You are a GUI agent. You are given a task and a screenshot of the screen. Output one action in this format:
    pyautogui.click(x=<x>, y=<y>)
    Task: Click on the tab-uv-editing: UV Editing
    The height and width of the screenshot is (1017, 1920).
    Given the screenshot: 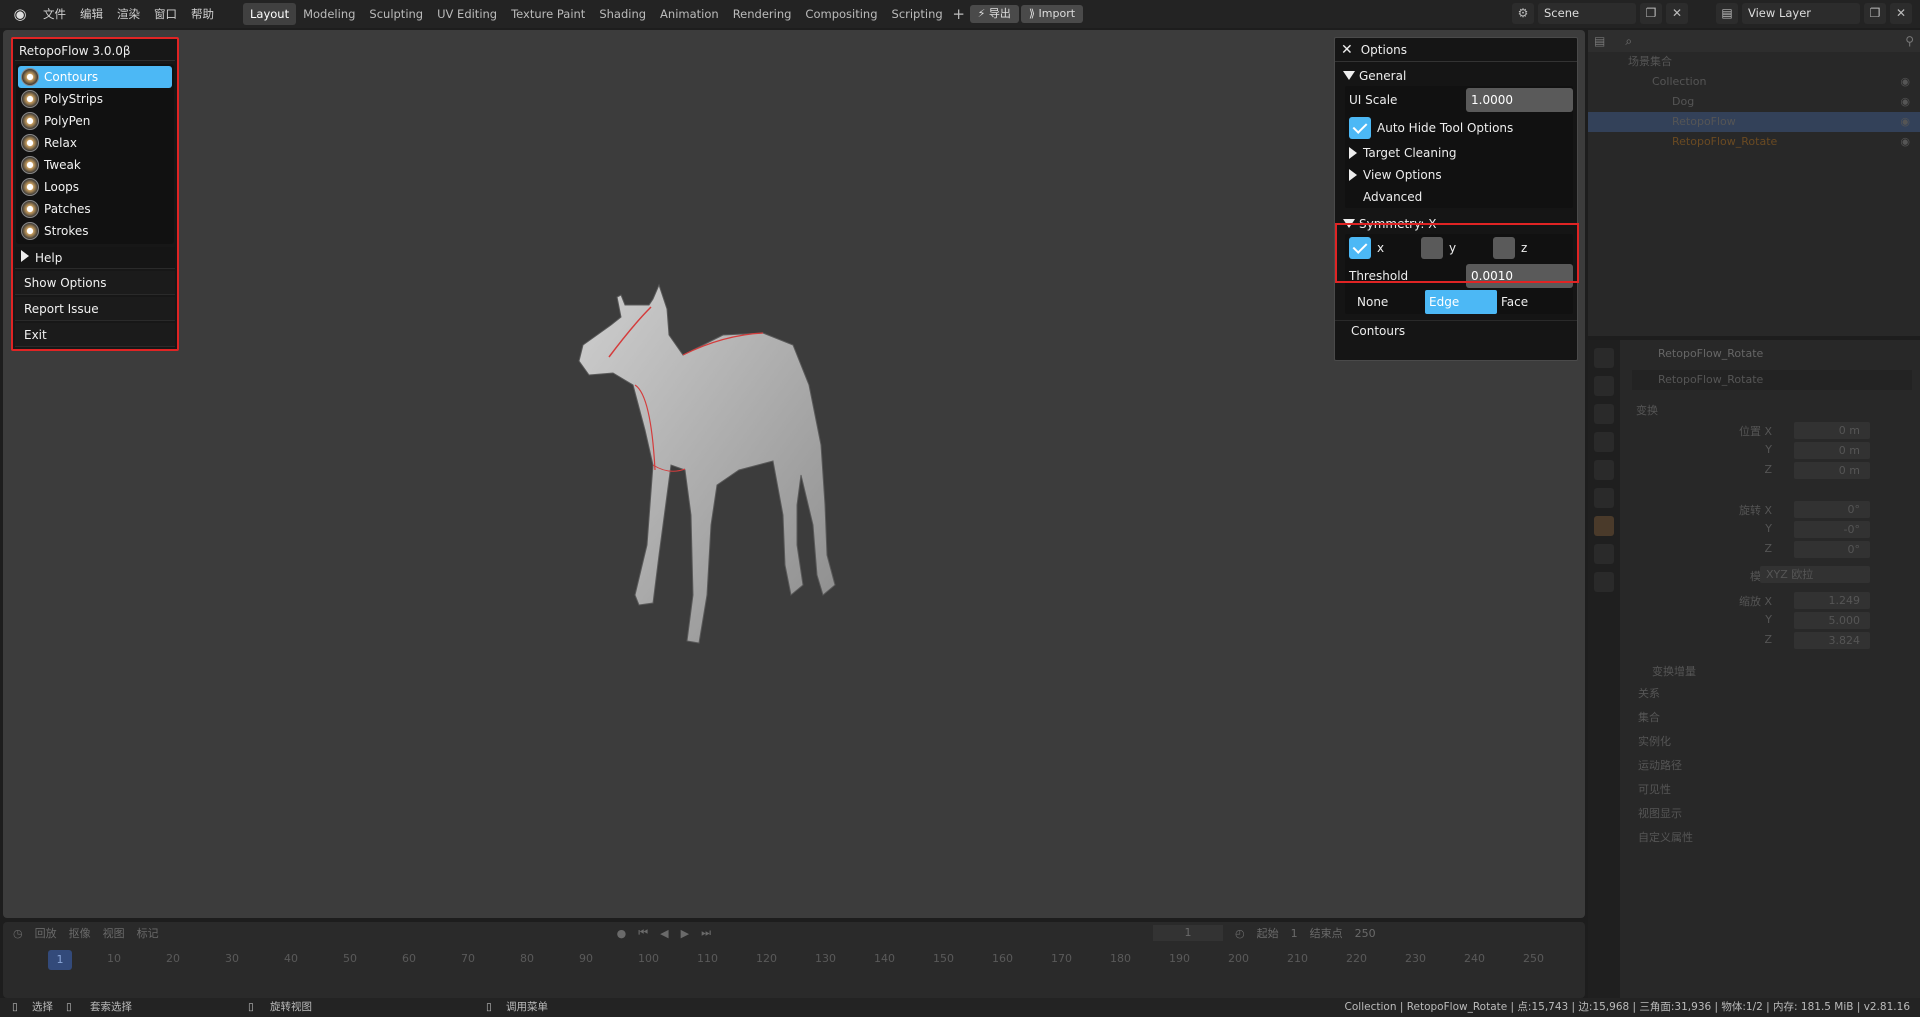 What is the action you would take?
    pyautogui.click(x=467, y=14)
    